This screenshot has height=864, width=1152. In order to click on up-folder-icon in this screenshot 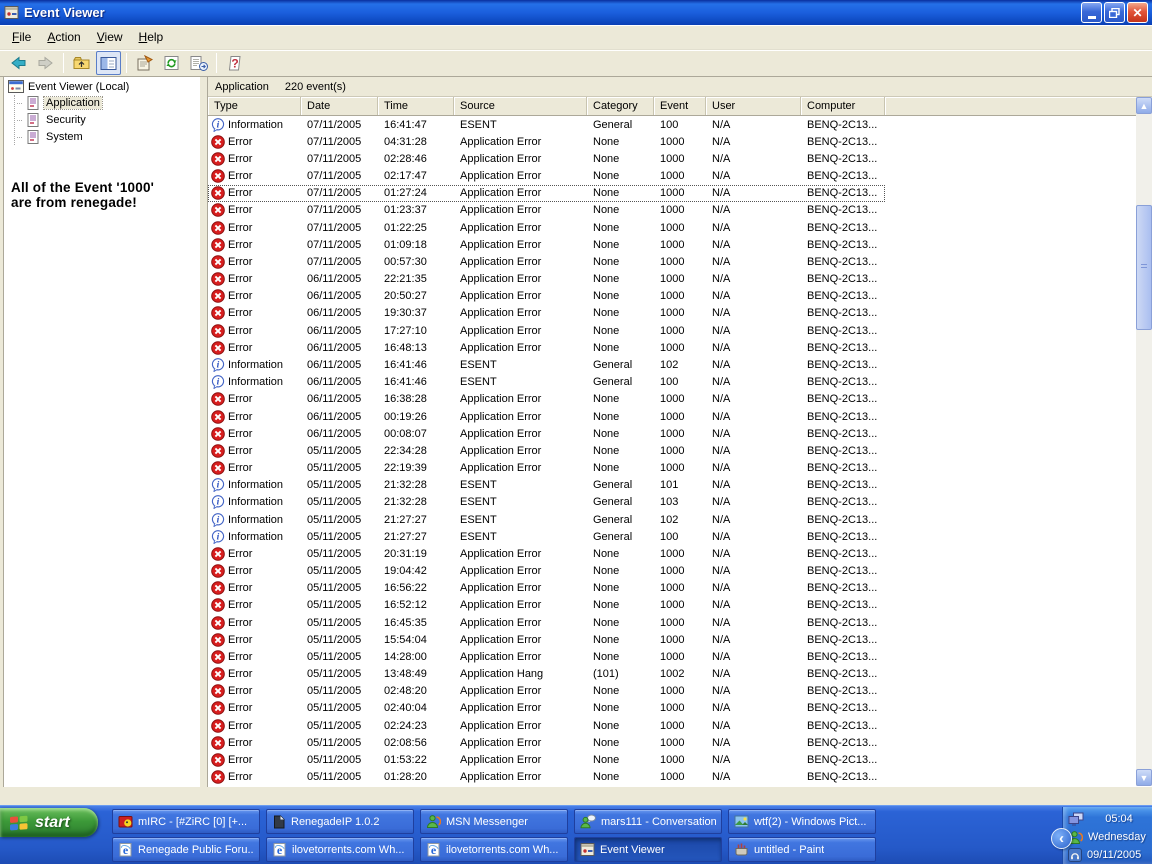, I will do `click(81, 63)`.